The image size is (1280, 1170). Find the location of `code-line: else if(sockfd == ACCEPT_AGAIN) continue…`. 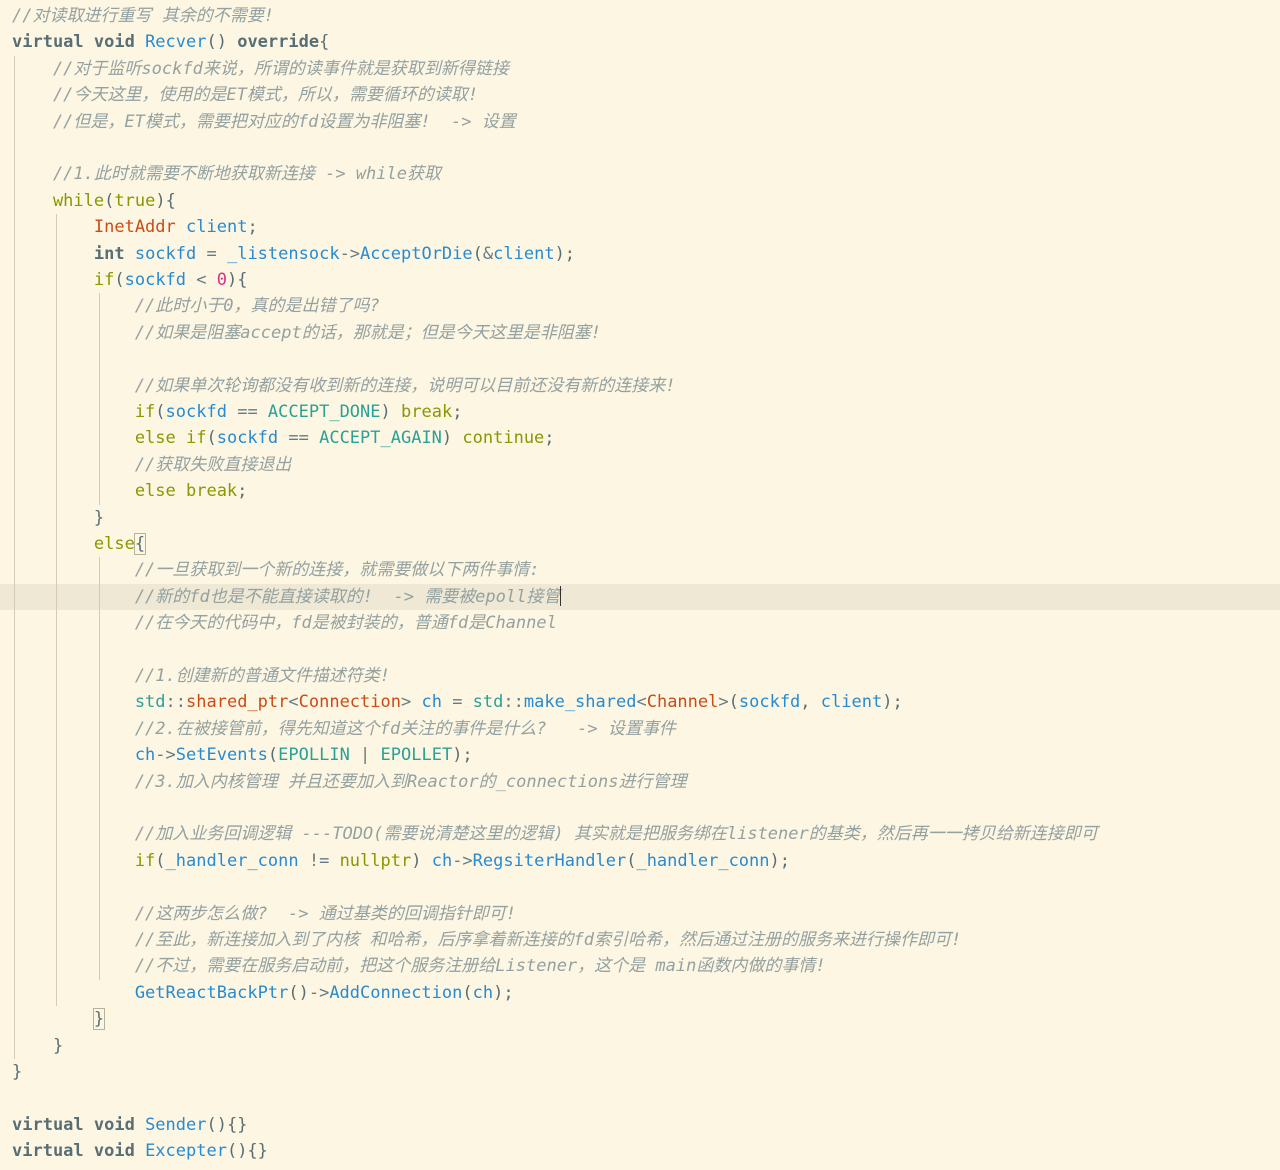

code-line: else if(sockfd == ACCEPT_AGAIN) continue… is located at coordinates (640, 438).